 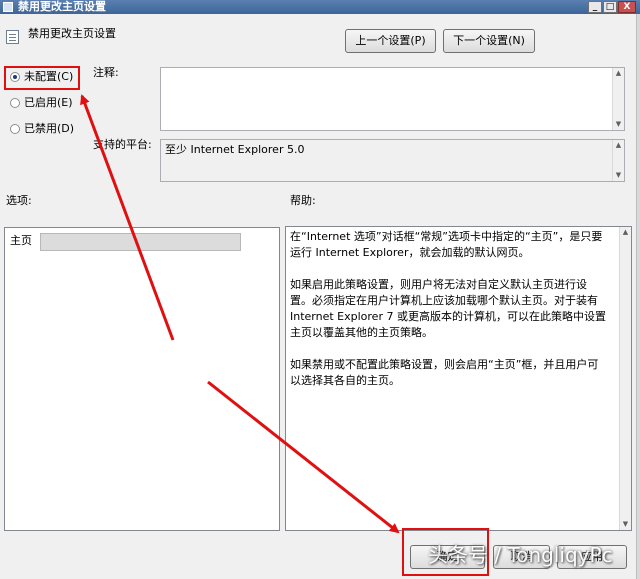 What do you see at coordinates (520, 555) in the screenshot?
I see `watermark: 头条号 / TongliqyPc` at bounding box center [520, 555].